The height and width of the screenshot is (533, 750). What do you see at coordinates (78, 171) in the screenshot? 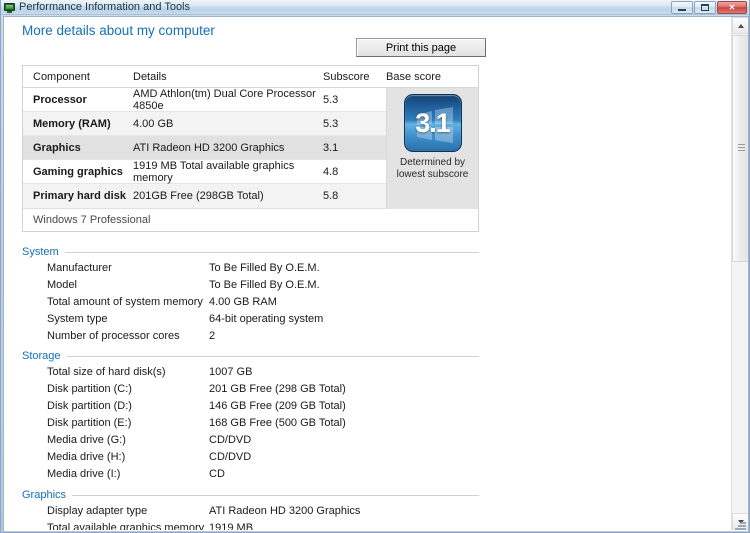
I see `row-component-label: Gaming graphics` at bounding box center [78, 171].